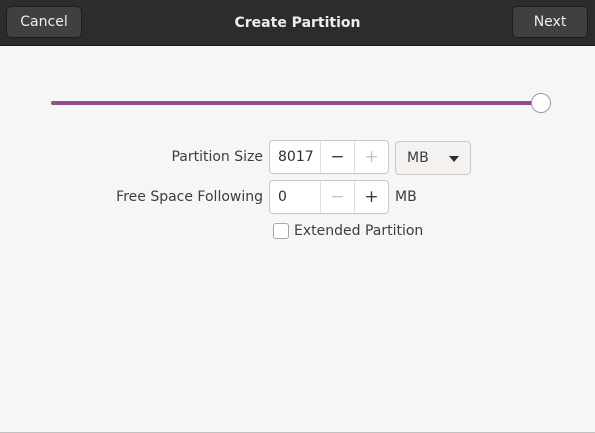  I want to click on free-space-following-spinbutton: 0 − +, so click(329, 197).